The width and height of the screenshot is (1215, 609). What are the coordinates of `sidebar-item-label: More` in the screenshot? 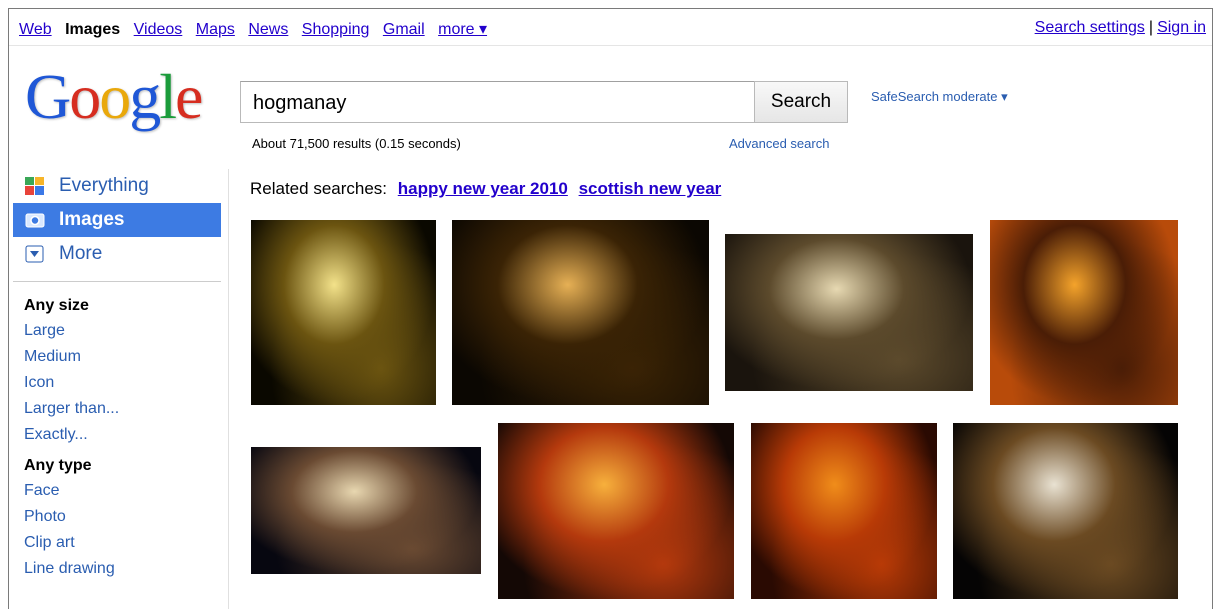 It's located at (81, 253).